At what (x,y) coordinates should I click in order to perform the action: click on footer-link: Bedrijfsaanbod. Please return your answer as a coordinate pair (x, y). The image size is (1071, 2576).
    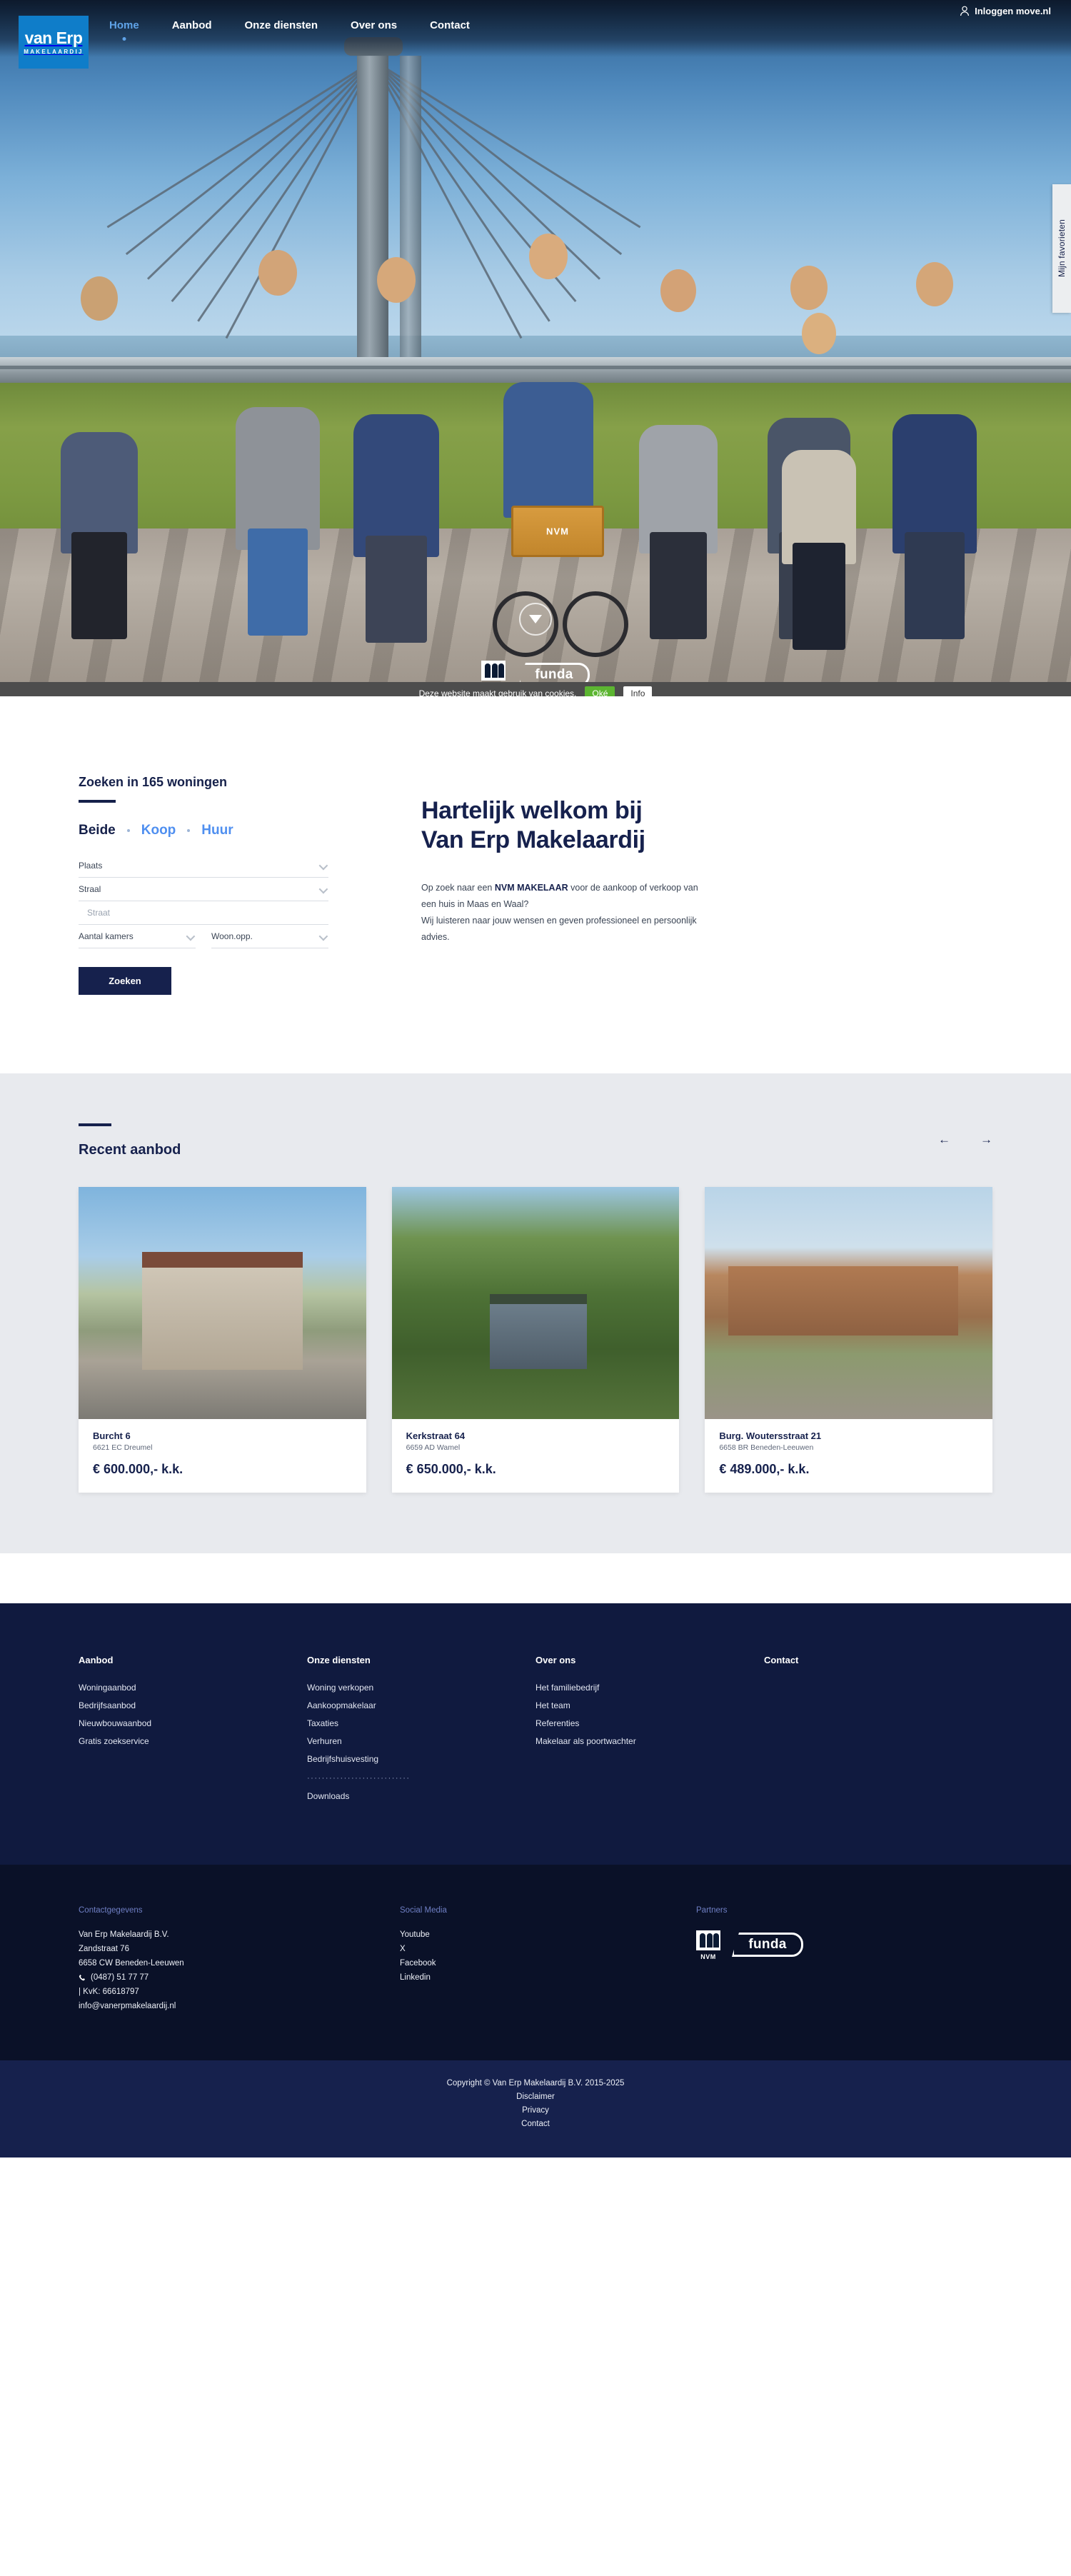
    Looking at the image, I should click on (193, 1705).